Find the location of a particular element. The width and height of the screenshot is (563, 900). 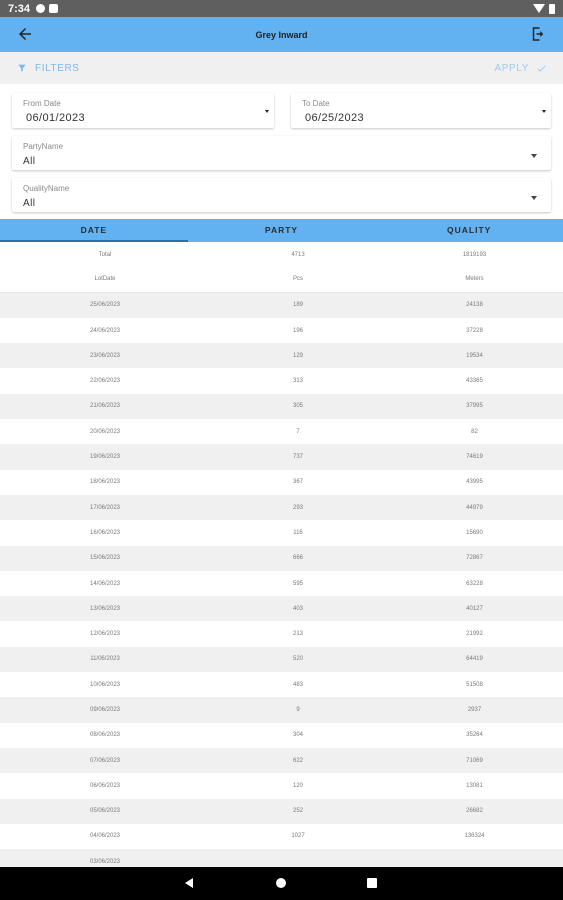

from-date-field: From Date 06/01/2023 is located at coordinates (143, 110).